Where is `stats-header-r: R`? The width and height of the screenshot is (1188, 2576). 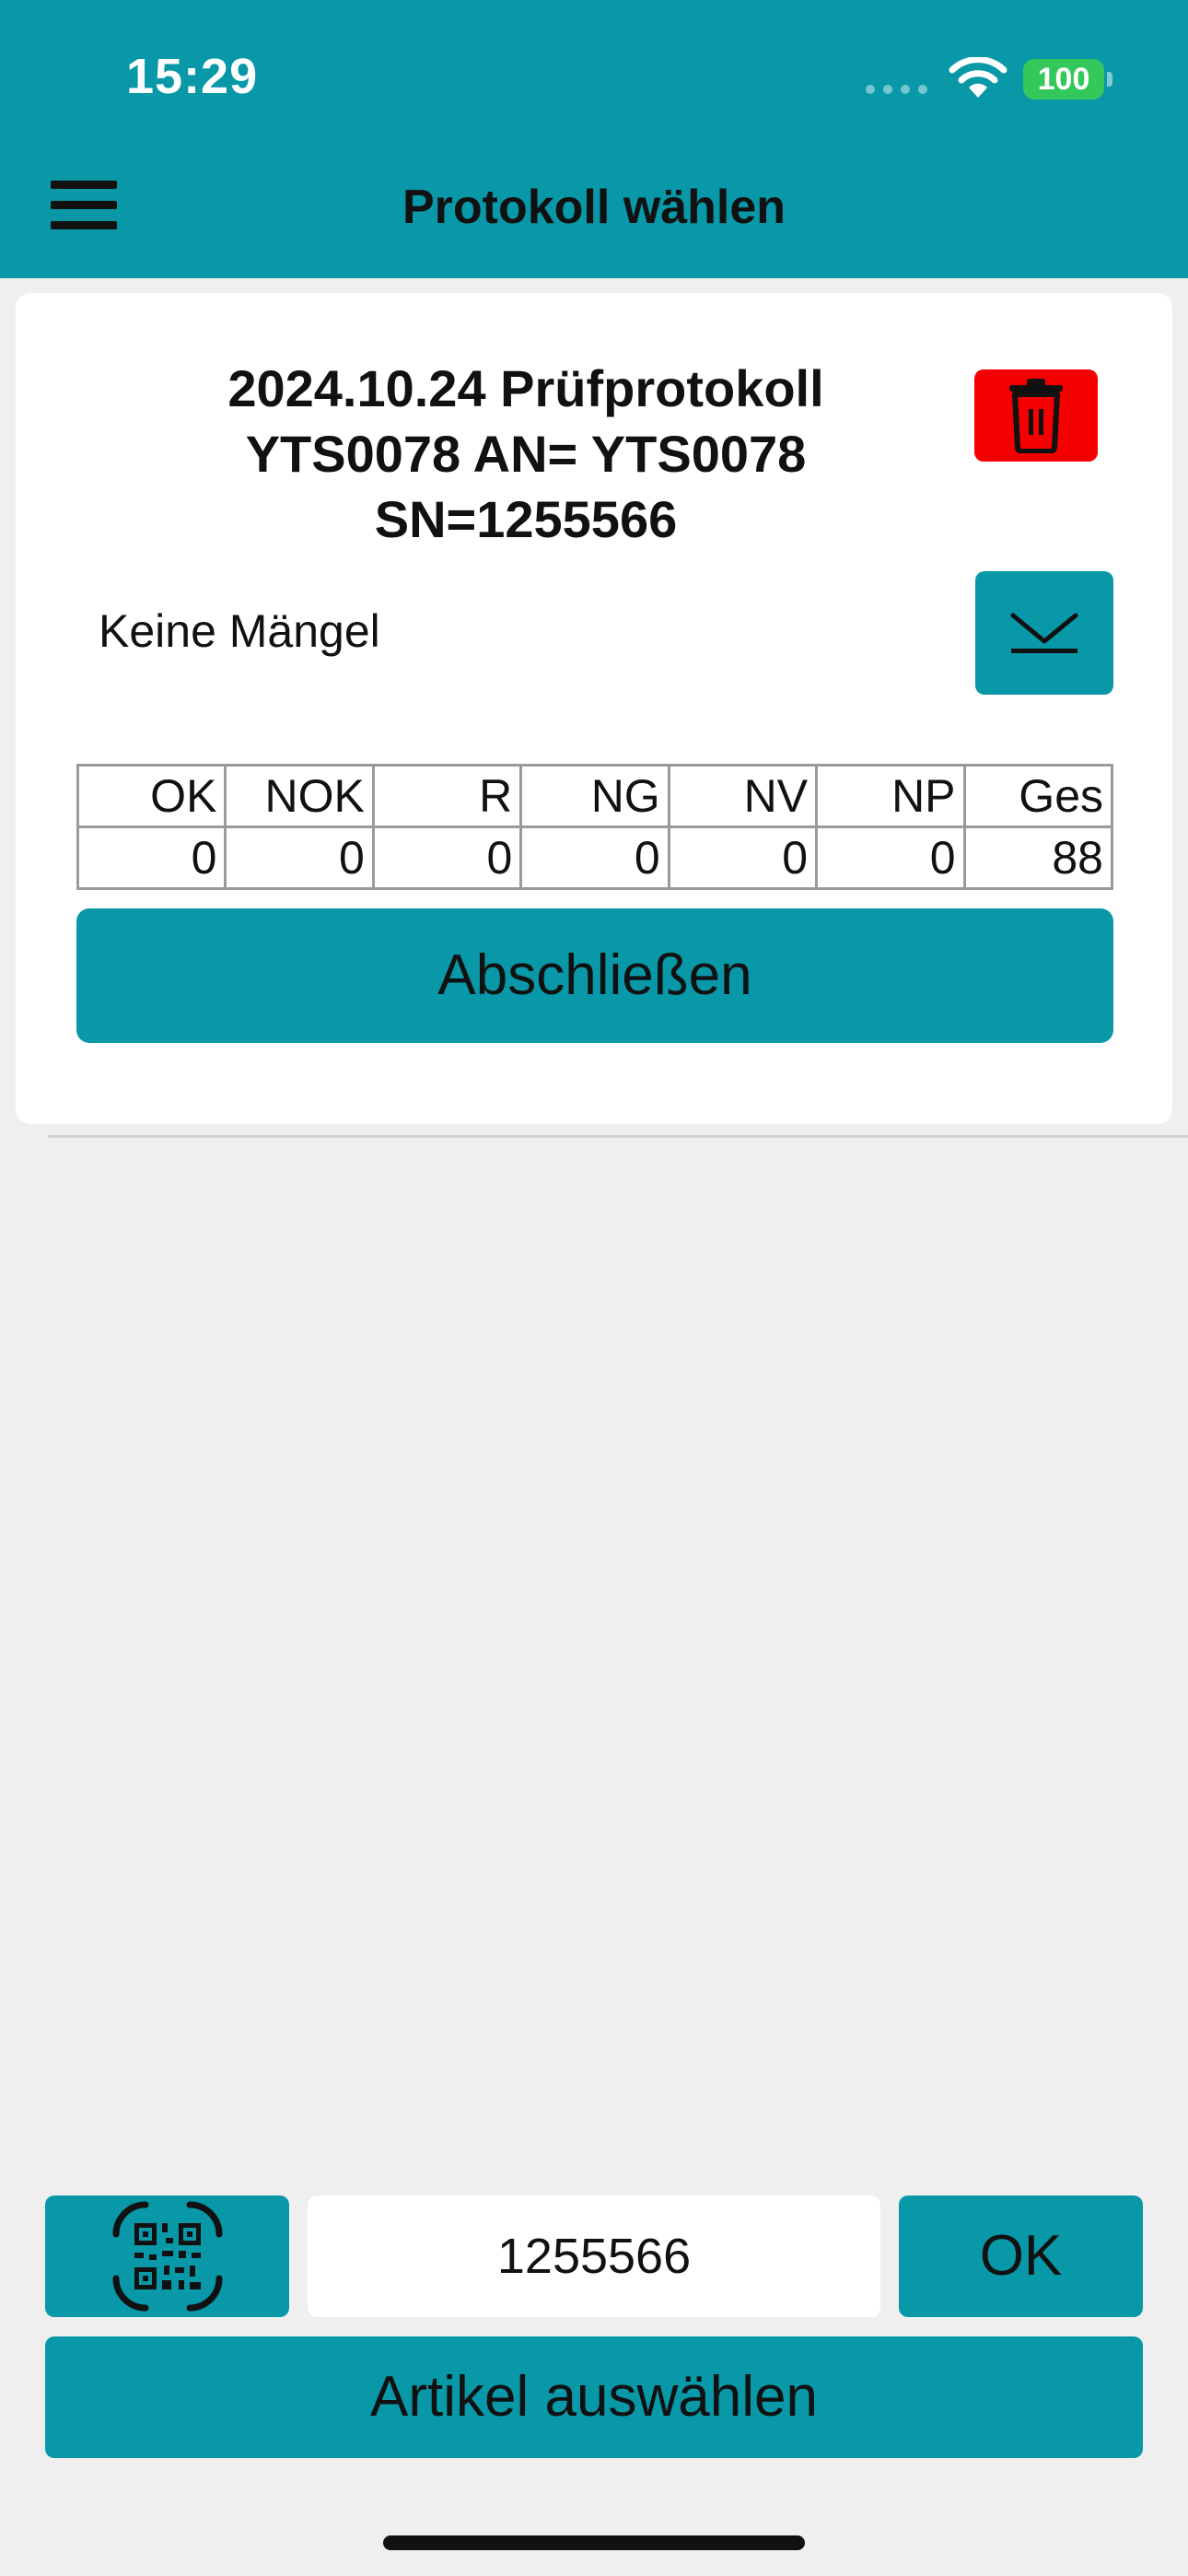 stats-header-r: R is located at coordinates (447, 796).